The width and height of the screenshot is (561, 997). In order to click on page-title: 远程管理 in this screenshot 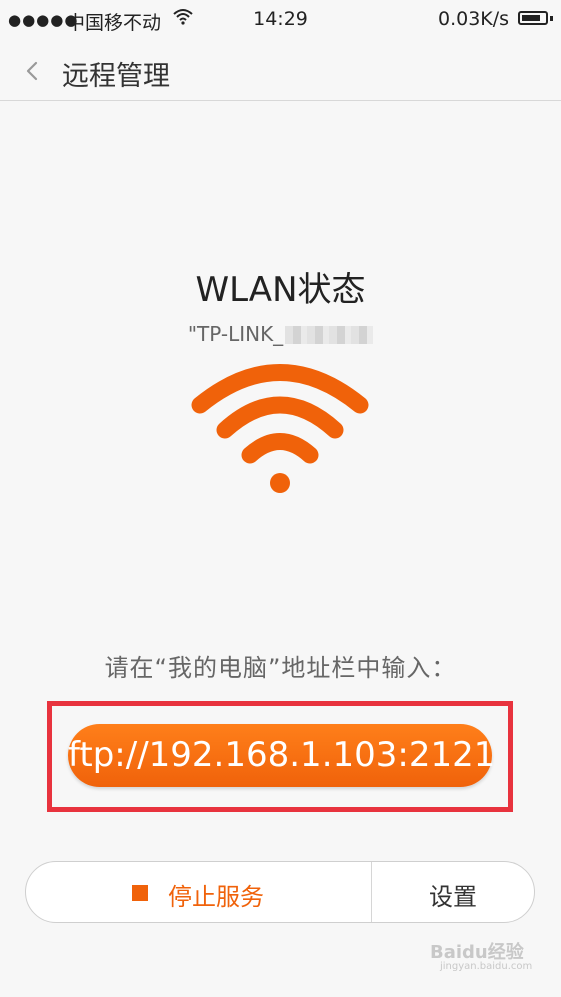, I will do `click(116, 76)`.